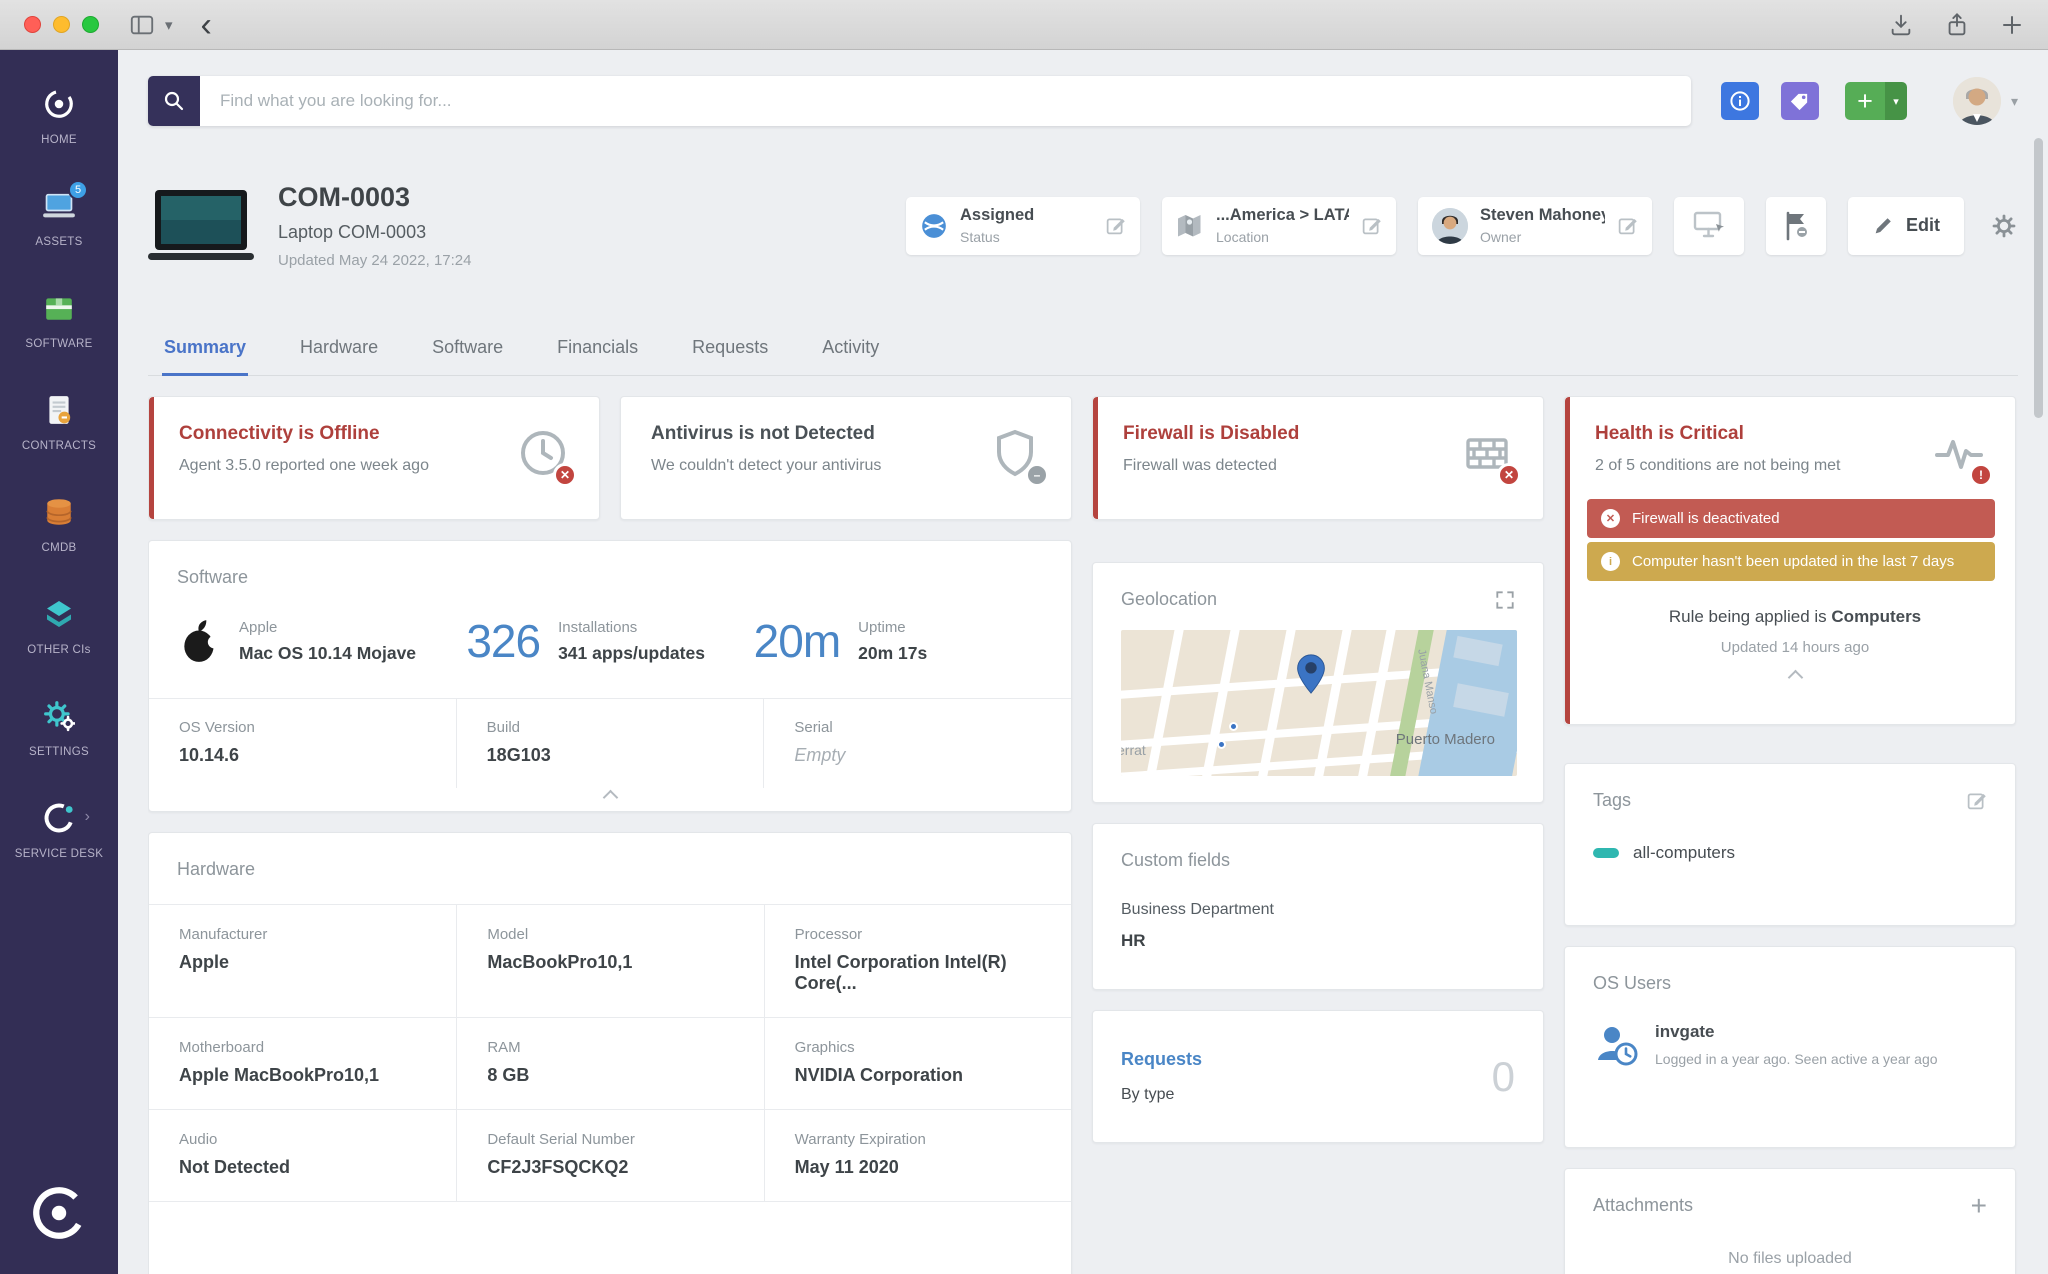  I want to click on plus-icon: +, so click(1864, 101).